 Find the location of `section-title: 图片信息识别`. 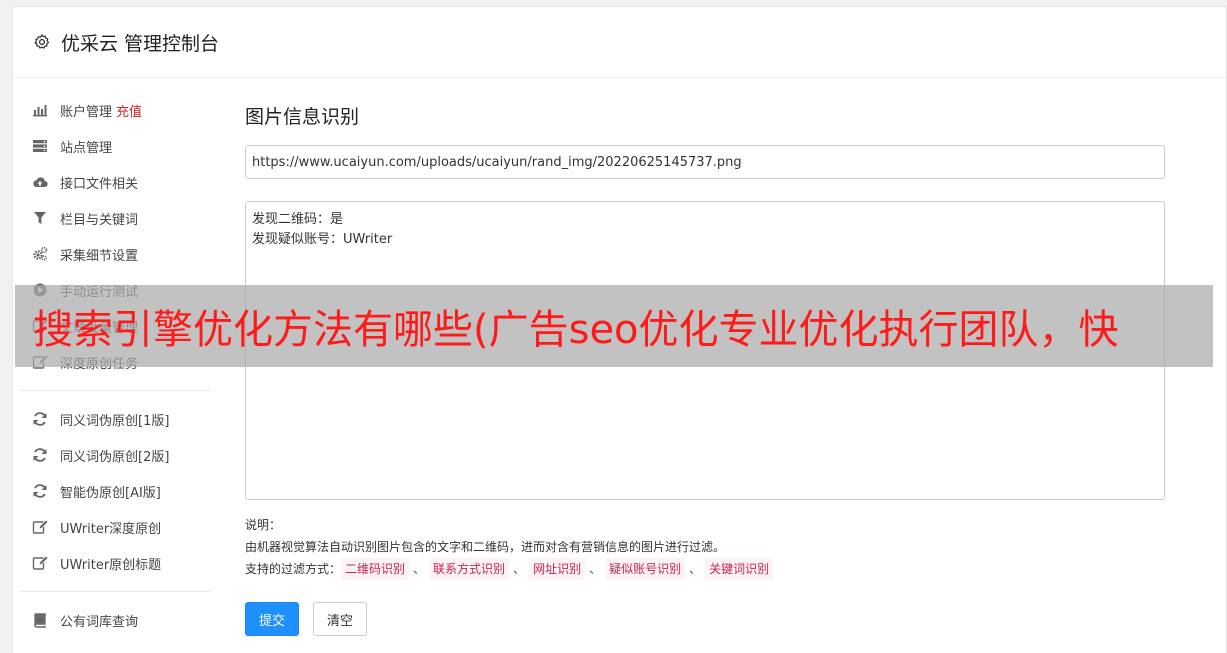

section-title: 图片信息识别 is located at coordinates (302, 117).